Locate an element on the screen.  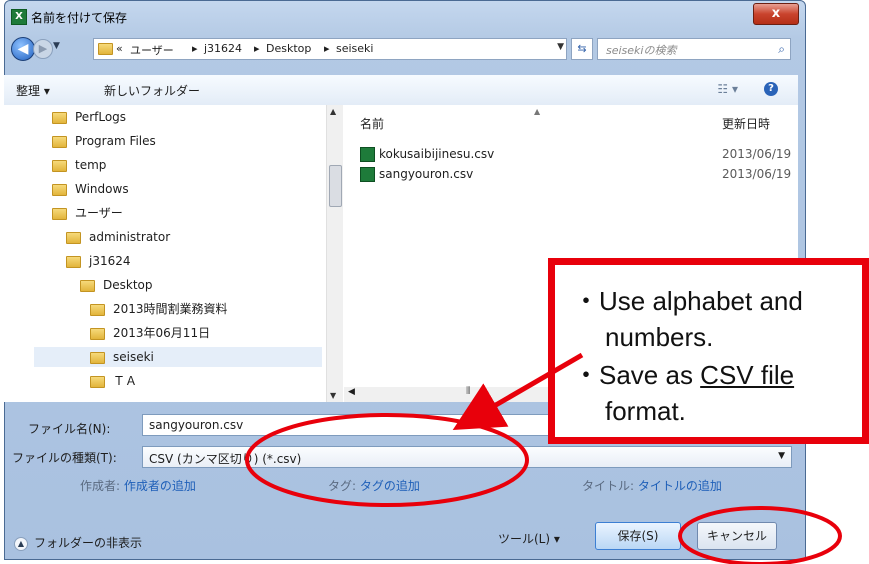
file-name: sangyouron.csv is located at coordinates (426, 174).